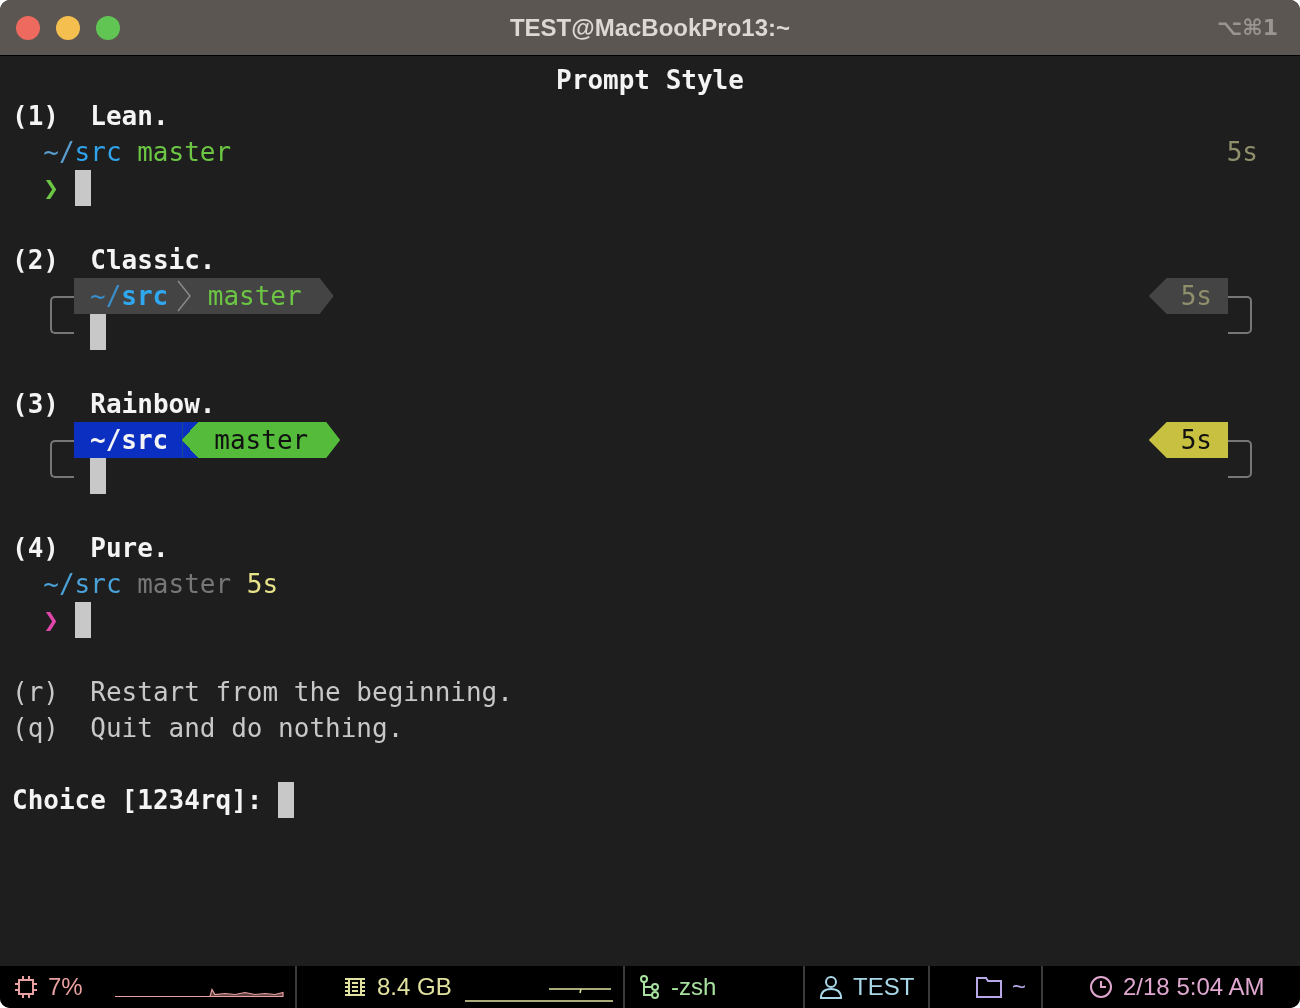 The image size is (1300, 1008). What do you see at coordinates (650, 80) in the screenshot?
I see `heading: Prompt Style` at bounding box center [650, 80].